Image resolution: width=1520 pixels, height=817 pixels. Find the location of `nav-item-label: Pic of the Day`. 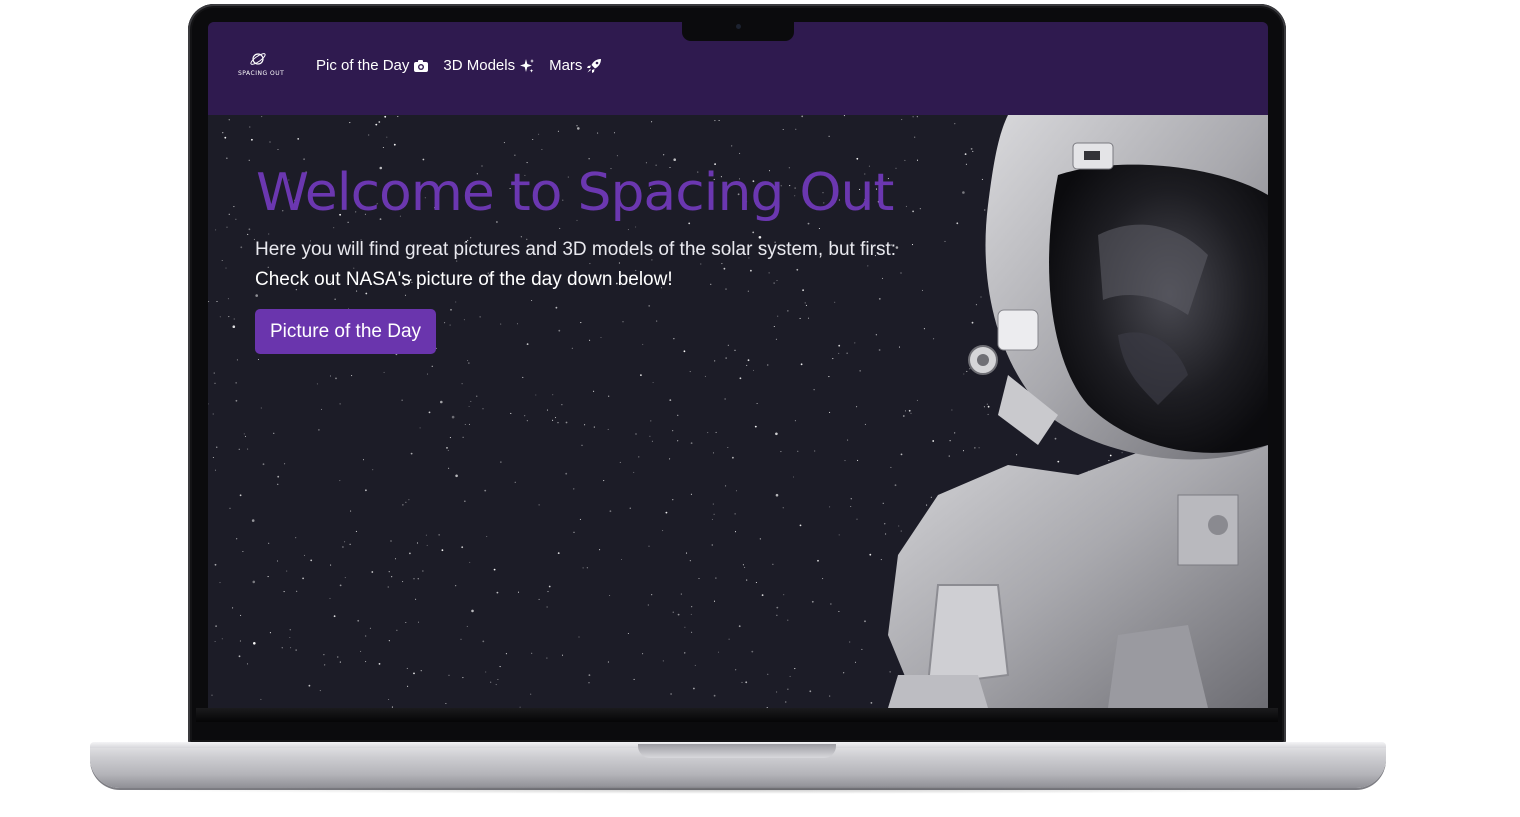

nav-item-label: Pic of the Day is located at coordinates (363, 65).